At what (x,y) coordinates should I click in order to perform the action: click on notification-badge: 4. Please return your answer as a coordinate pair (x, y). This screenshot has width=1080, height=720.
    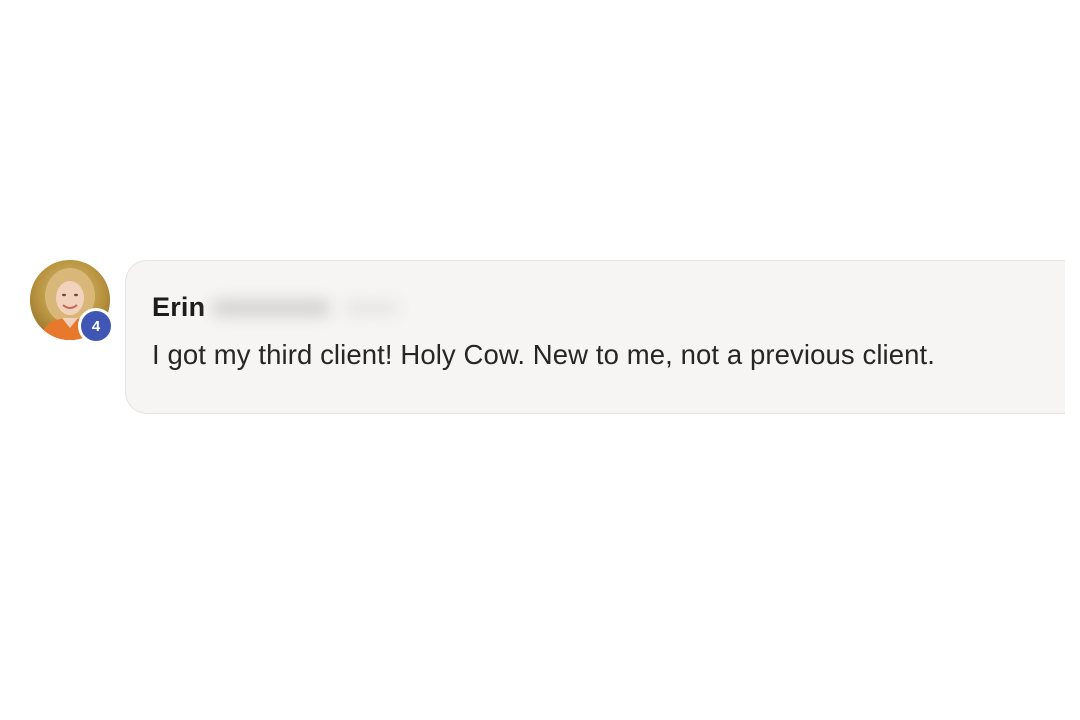
    Looking at the image, I should click on (96, 326).